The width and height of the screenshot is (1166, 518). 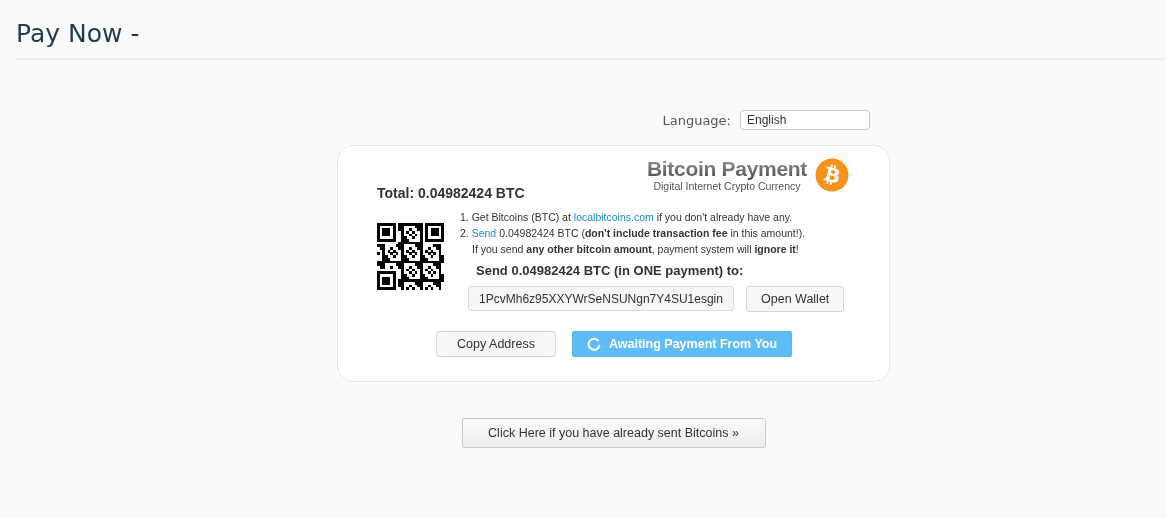 I want to click on language-label: Language:, so click(x=696, y=120).